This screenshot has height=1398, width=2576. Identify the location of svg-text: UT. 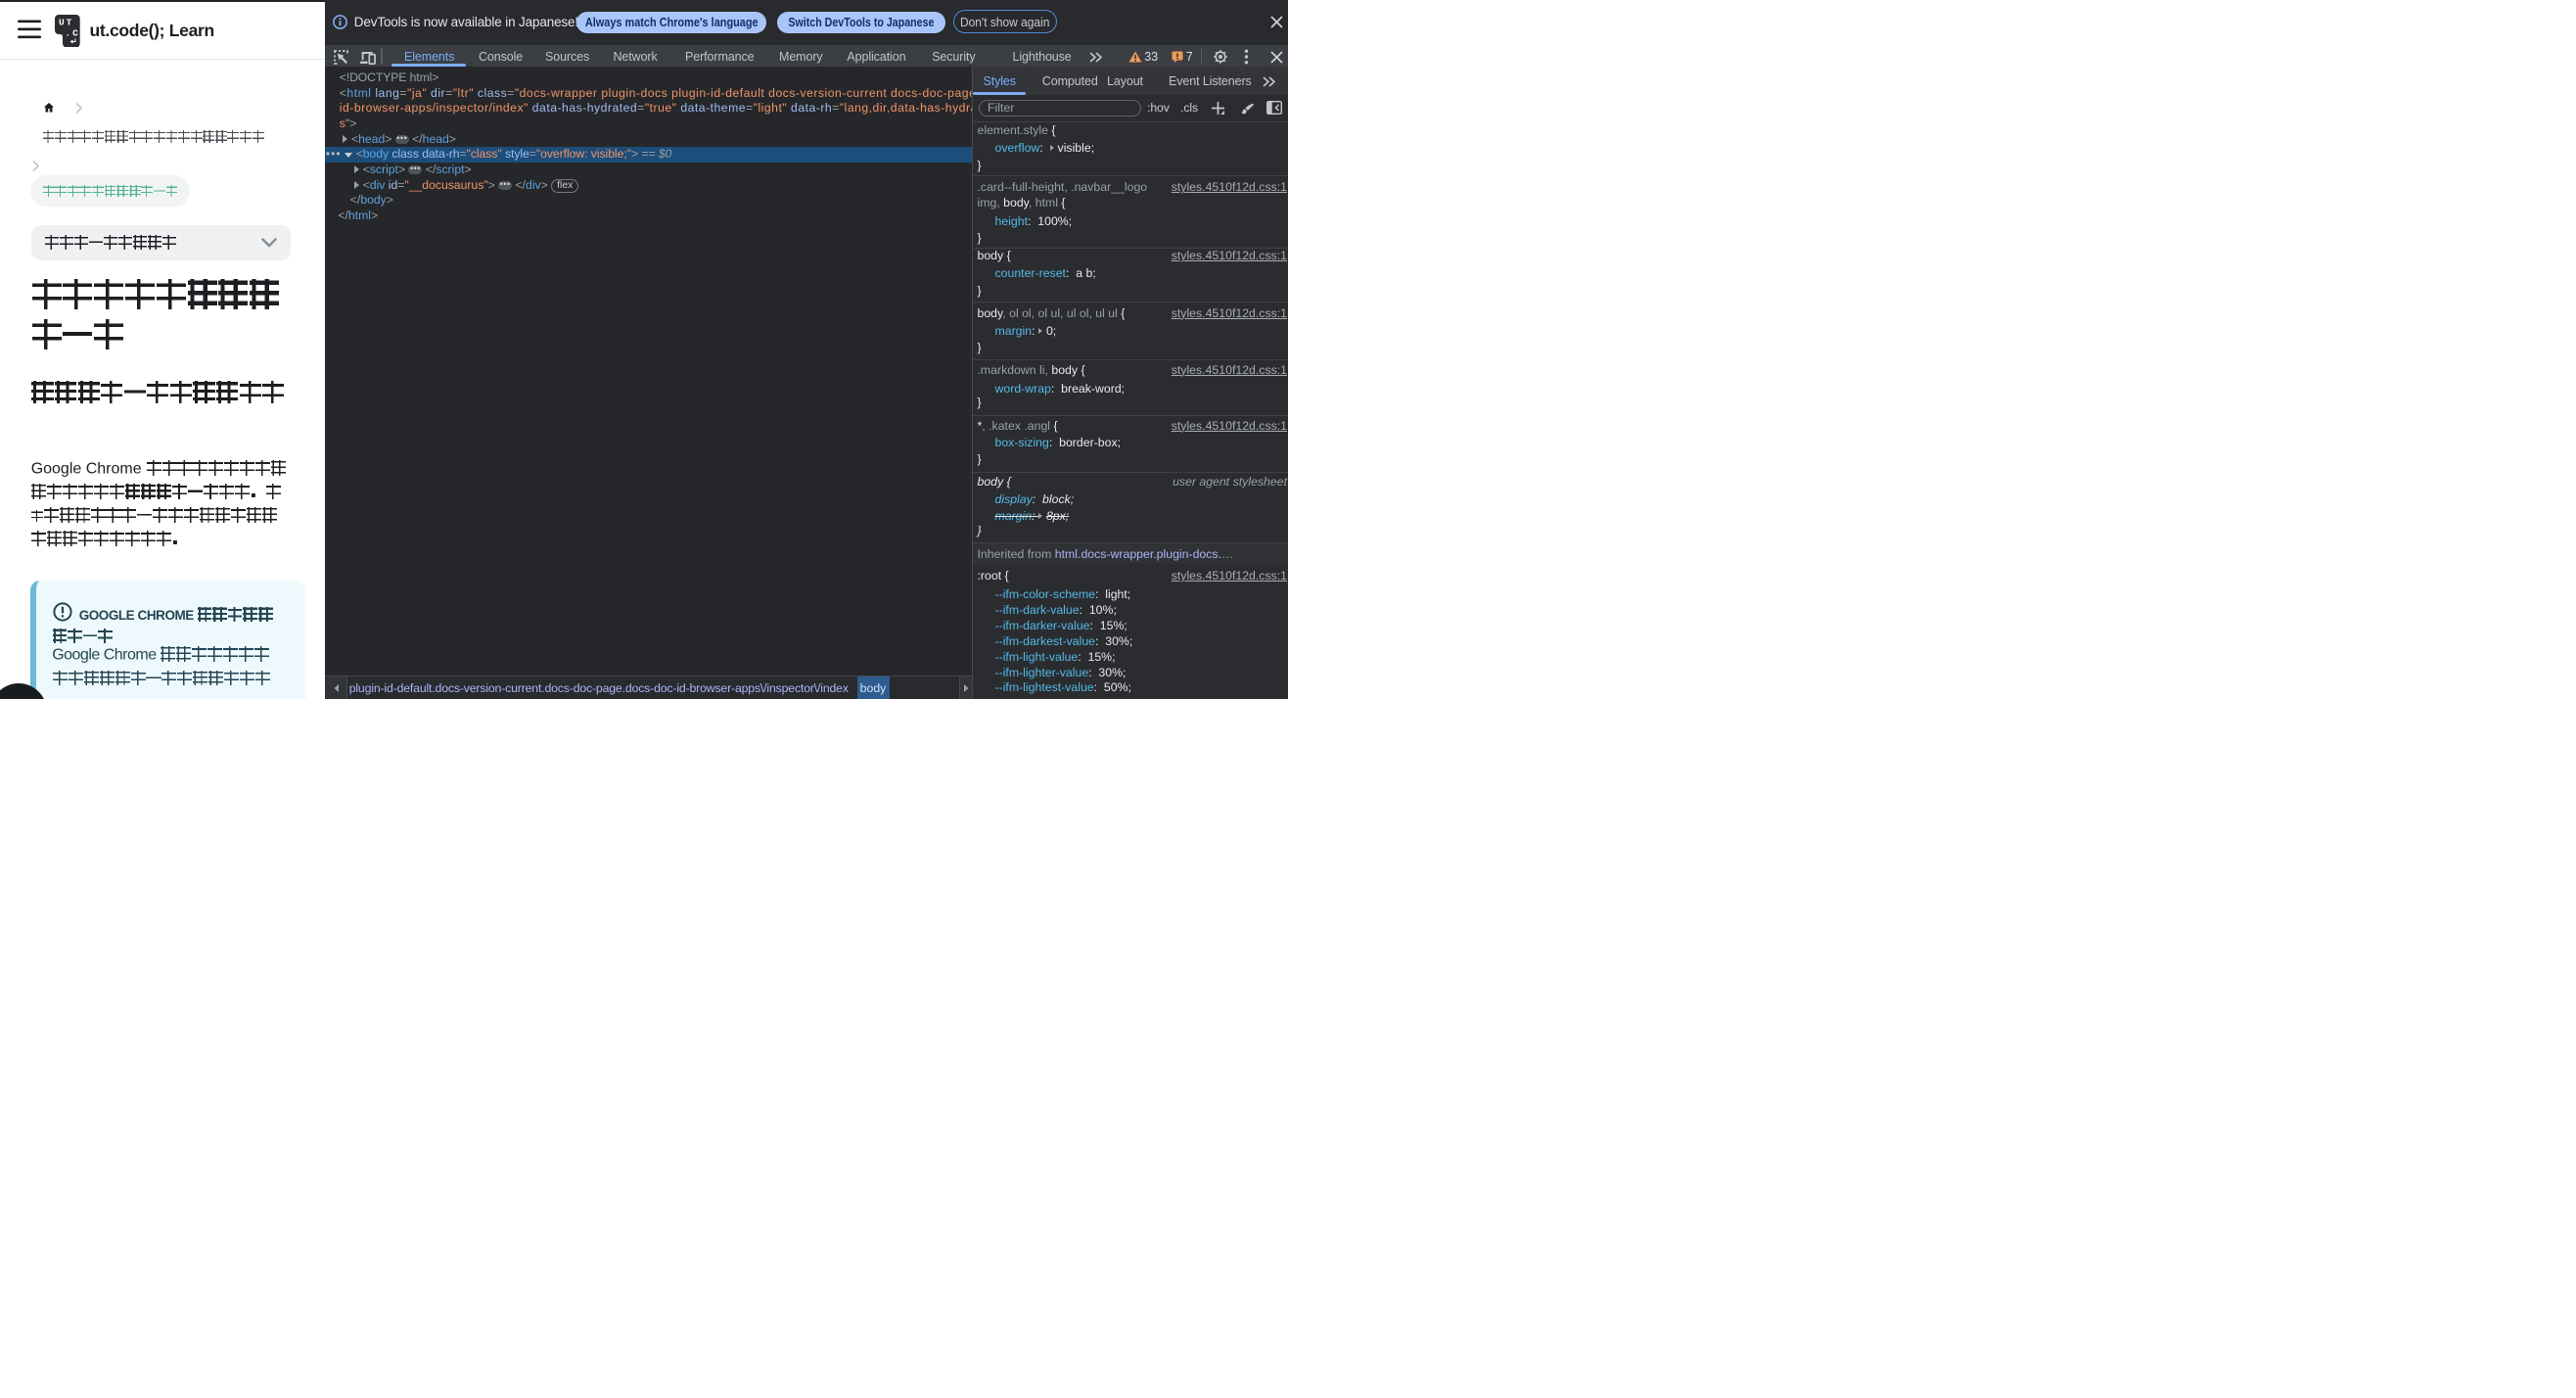
(66, 22).